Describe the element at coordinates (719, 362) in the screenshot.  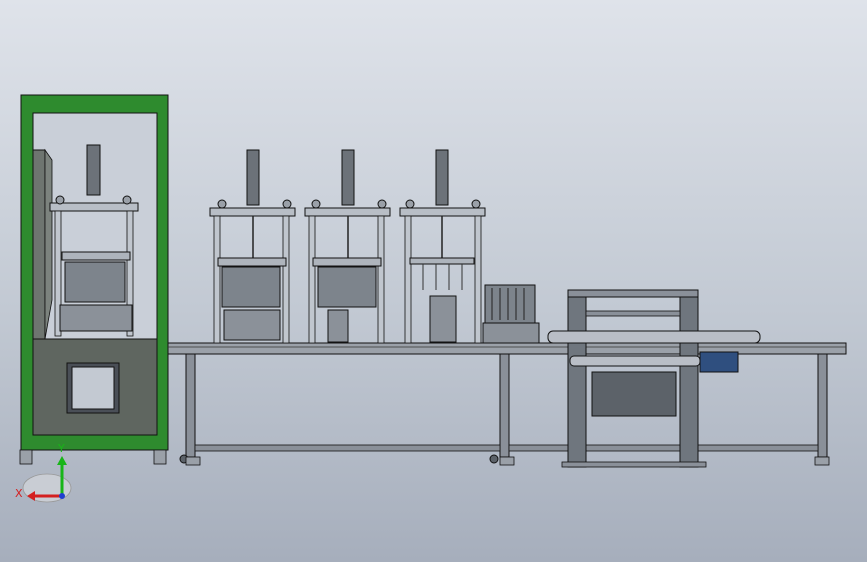
I see `drive-motor` at that location.